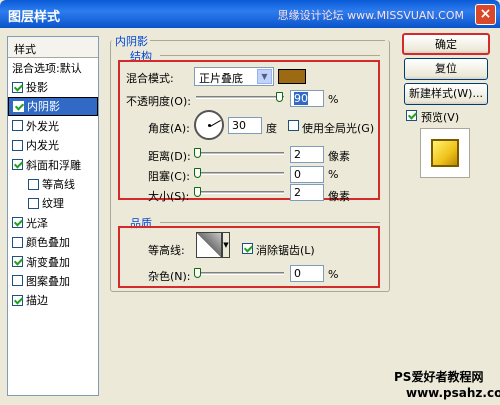 The image size is (500, 405). I want to click on style-item-stroke: 描边, so click(53, 300).